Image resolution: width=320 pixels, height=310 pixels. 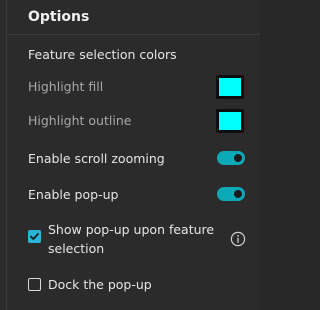 I want to click on section-title: Options, so click(x=59, y=17).